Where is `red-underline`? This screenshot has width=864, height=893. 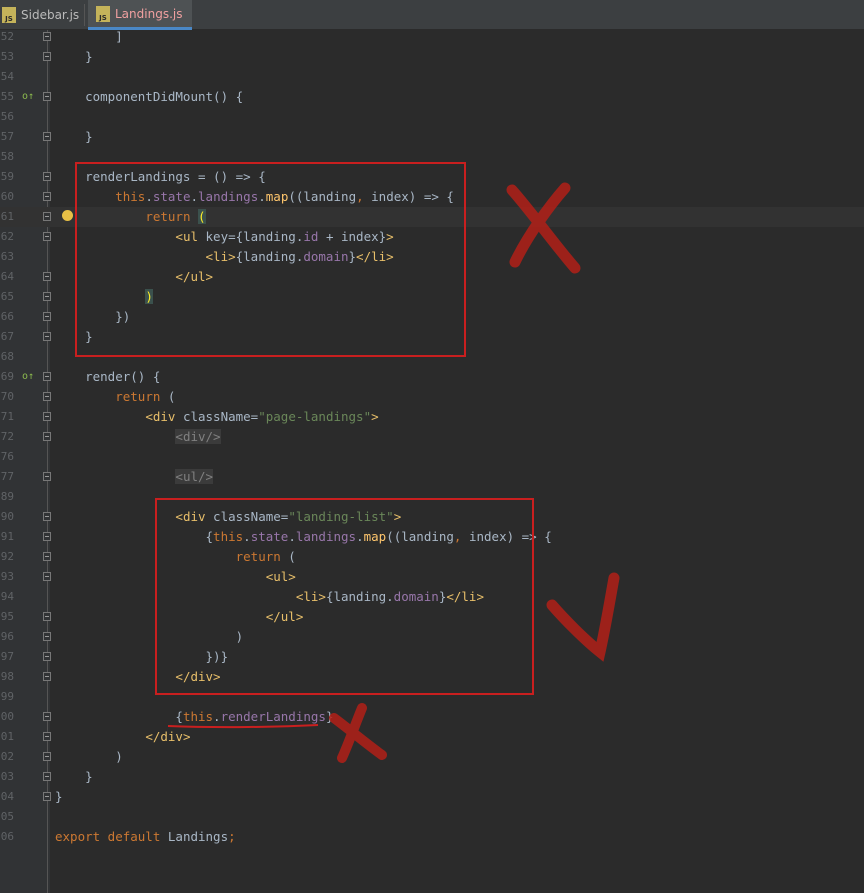
red-underline is located at coordinates (243, 726).